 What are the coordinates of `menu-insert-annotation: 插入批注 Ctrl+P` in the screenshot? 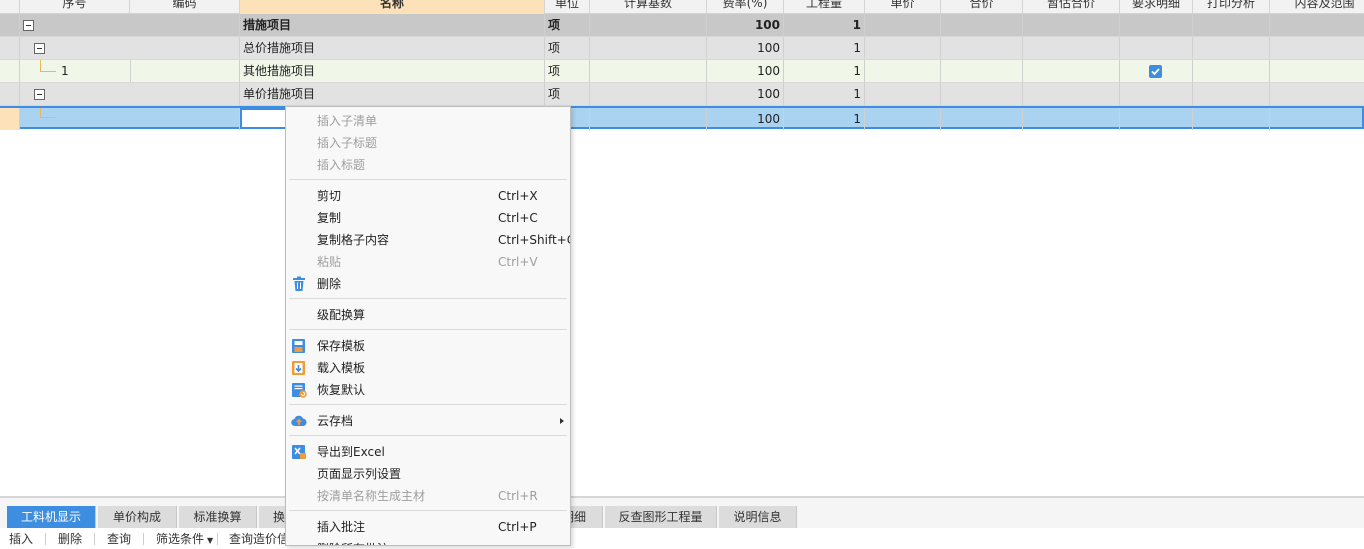 It's located at (428, 527).